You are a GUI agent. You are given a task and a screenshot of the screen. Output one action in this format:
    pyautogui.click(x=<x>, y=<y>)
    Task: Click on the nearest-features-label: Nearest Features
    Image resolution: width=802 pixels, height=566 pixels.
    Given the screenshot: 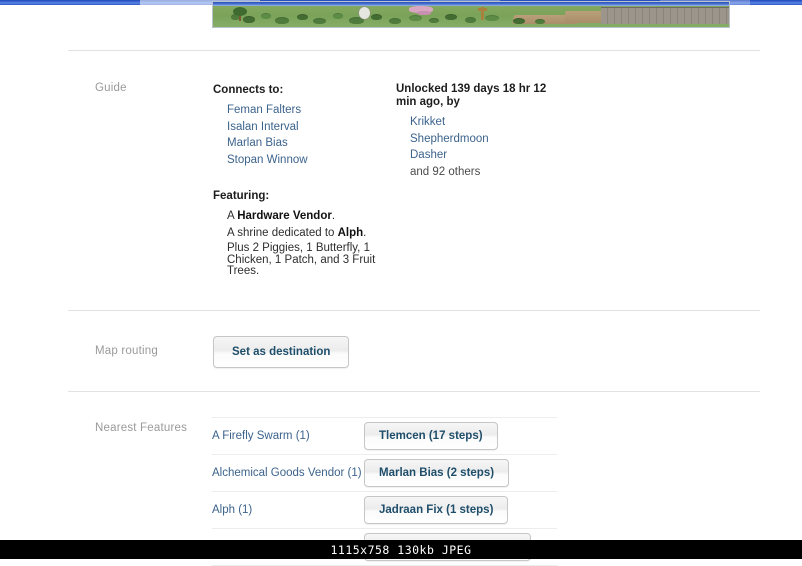 What is the action you would take?
    pyautogui.click(x=141, y=428)
    